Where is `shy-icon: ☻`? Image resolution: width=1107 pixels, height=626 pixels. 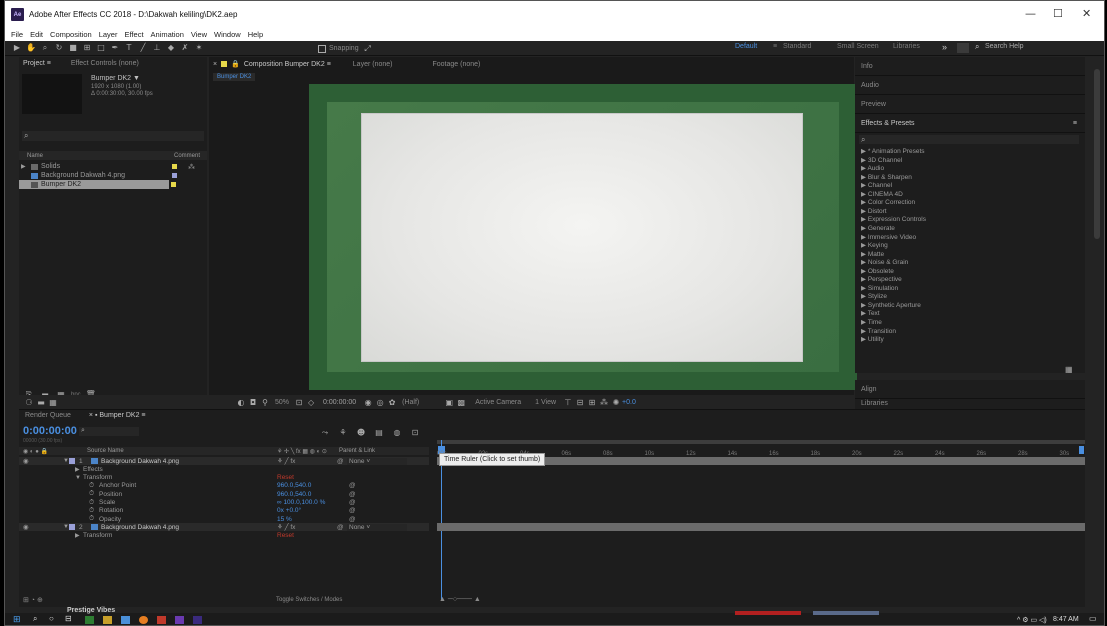 shy-icon: ☻ is located at coordinates (361, 432).